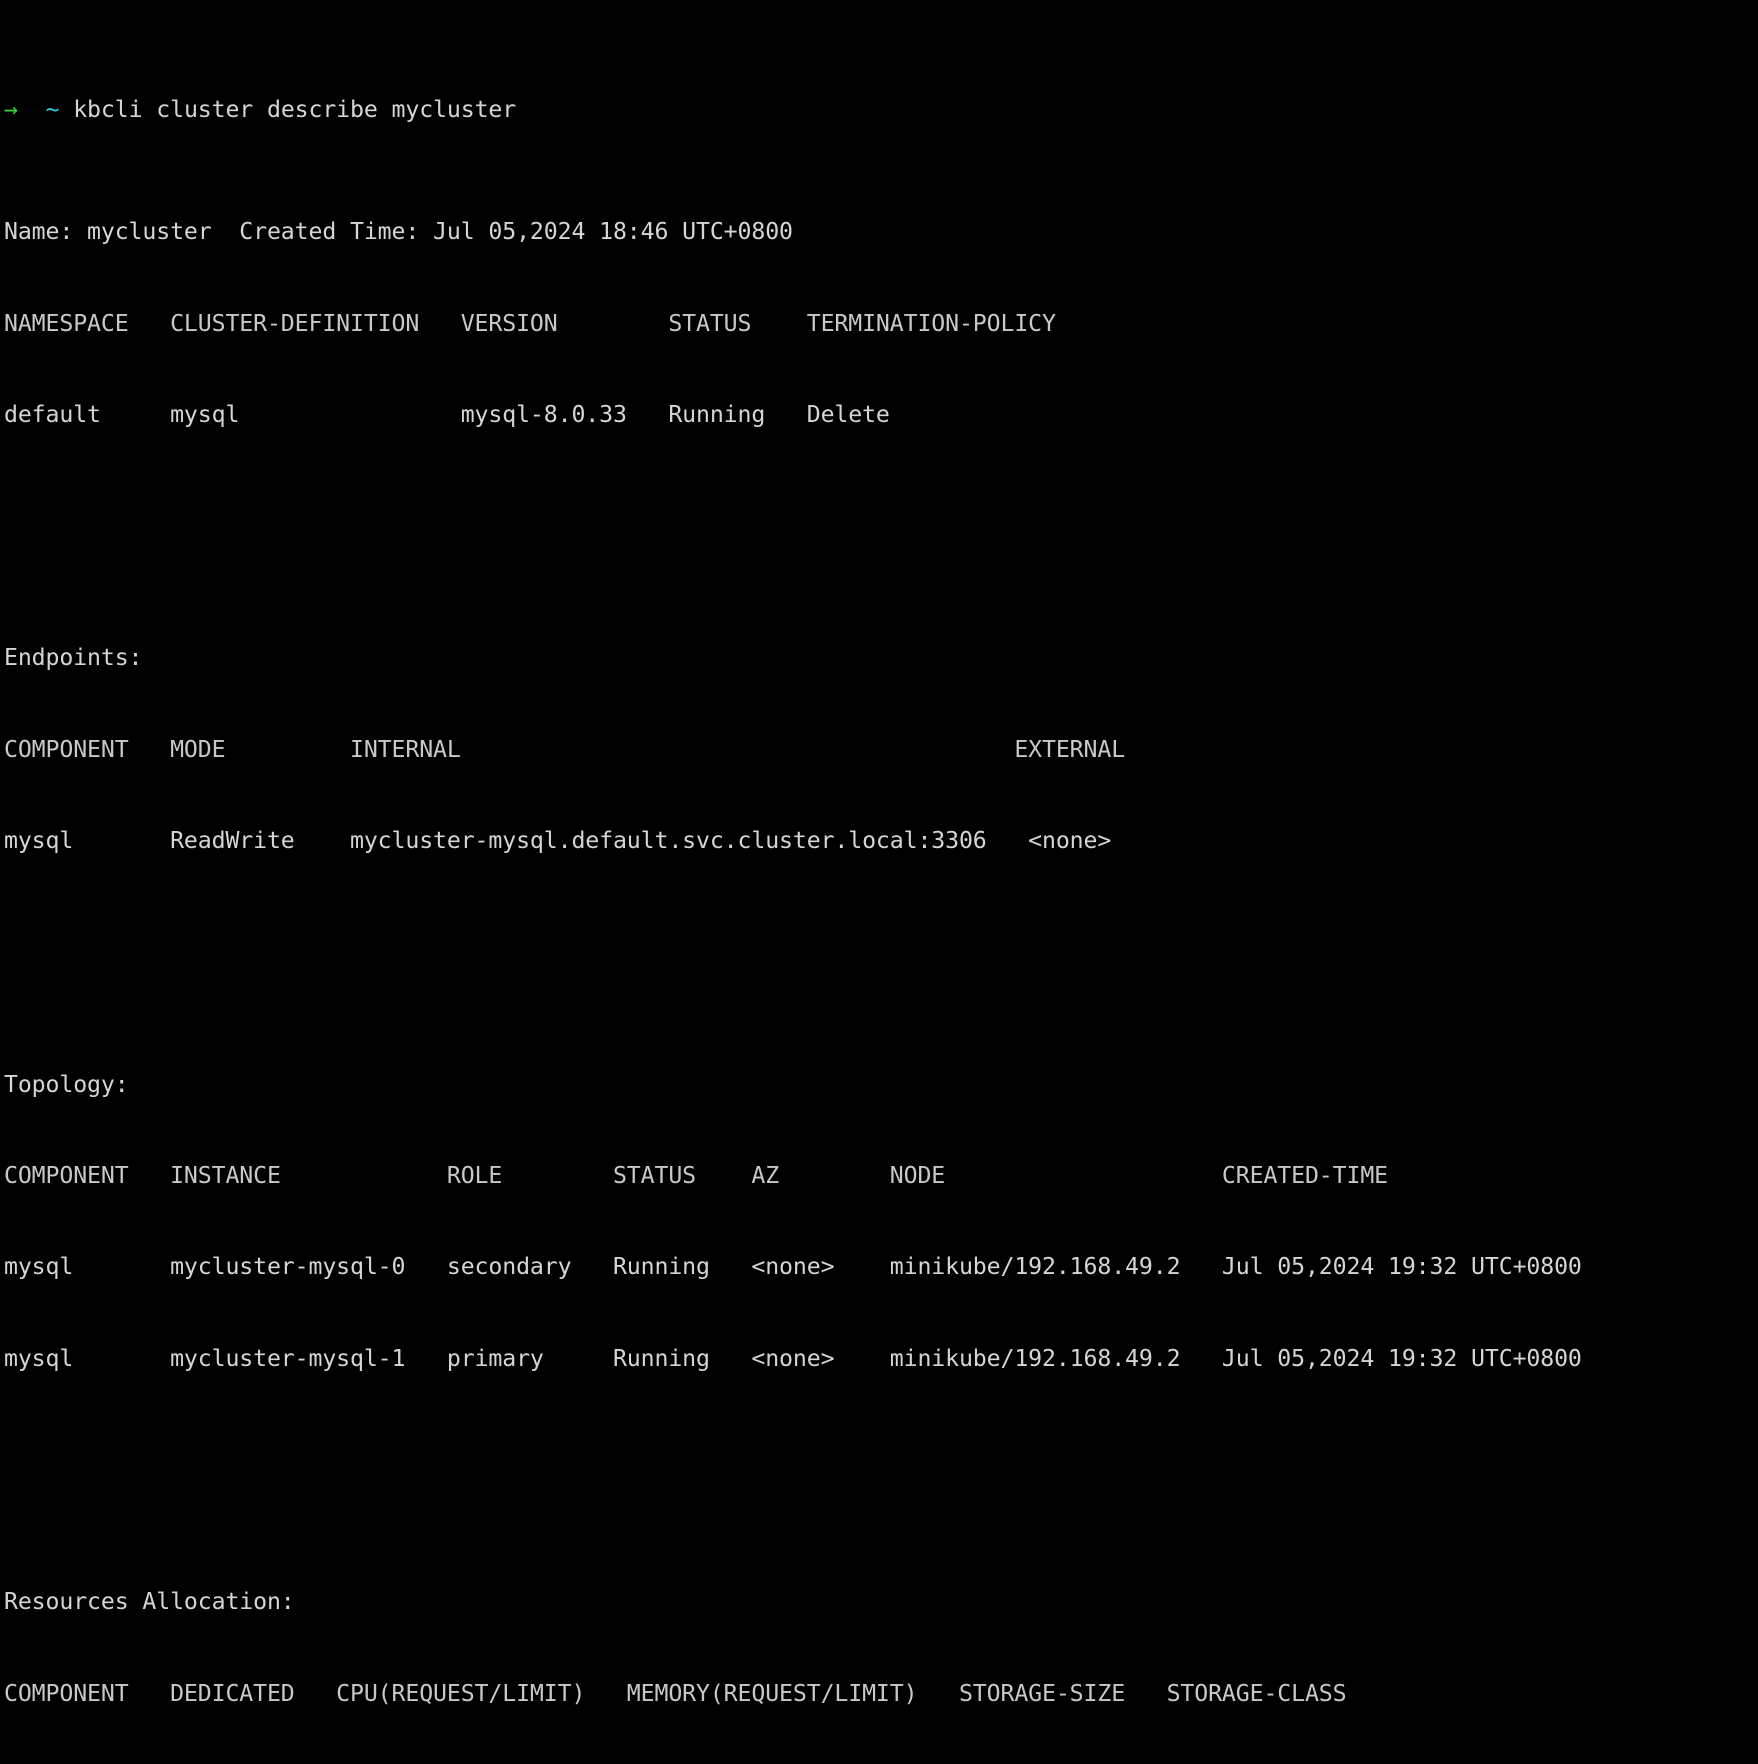  What do you see at coordinates (565, 749) in the screenshot?
I see `endpoints-header-row: COMPONENT MODE INTERNAL EXTERNAL` at bounding box center [565, 749].